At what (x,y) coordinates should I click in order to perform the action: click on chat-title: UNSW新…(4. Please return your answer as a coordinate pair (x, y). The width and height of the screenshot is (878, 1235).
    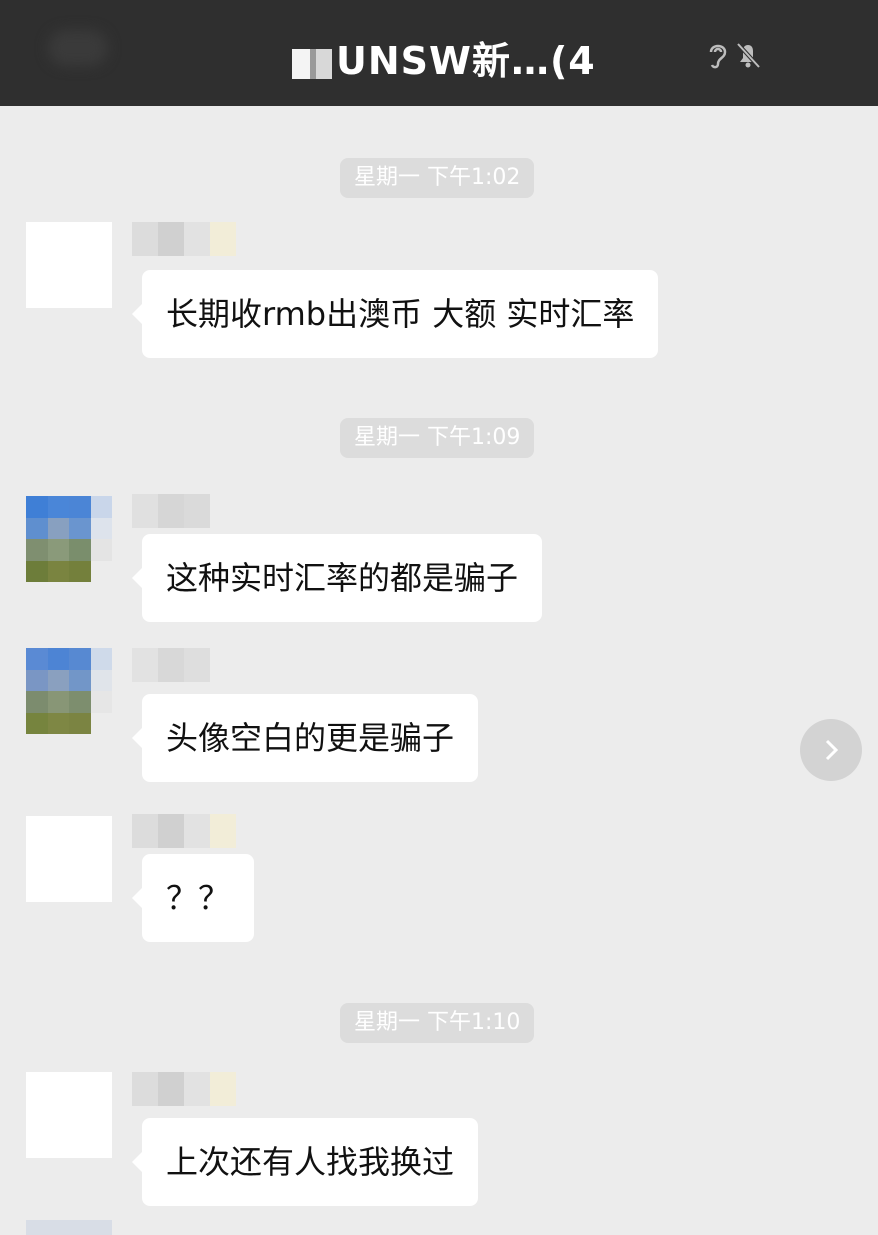
    Looking at the image, I should click on (444, 57).